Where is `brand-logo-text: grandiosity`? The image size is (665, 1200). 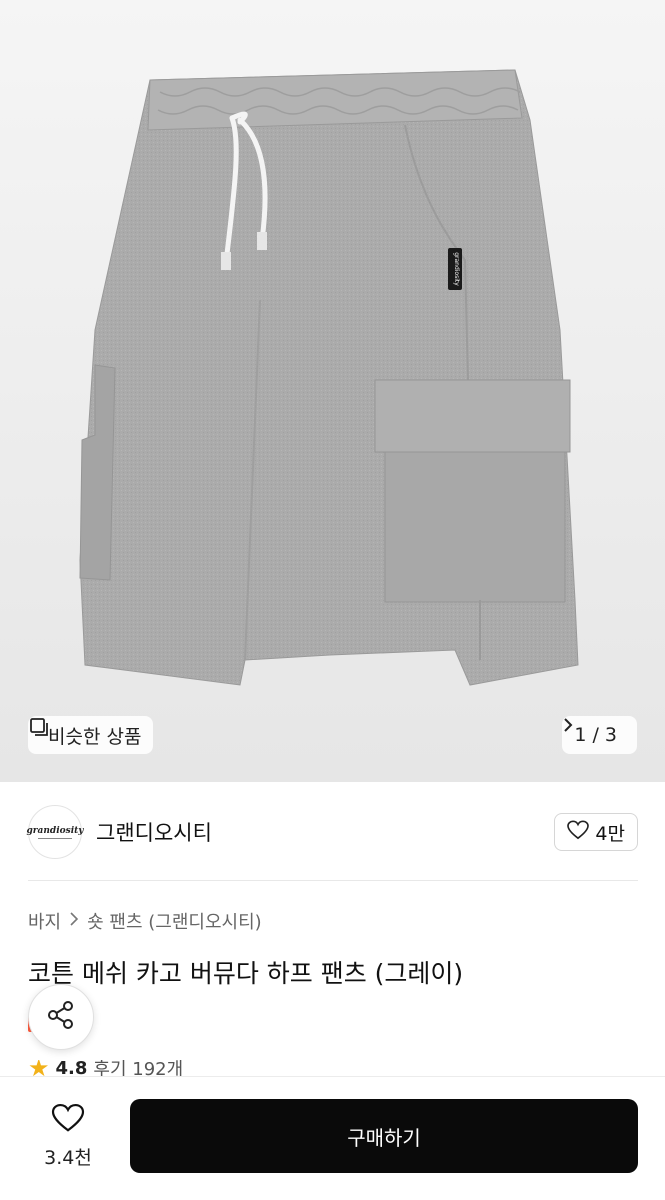 brand-logo-text: grandiosity is located at coordinates (55, 830).